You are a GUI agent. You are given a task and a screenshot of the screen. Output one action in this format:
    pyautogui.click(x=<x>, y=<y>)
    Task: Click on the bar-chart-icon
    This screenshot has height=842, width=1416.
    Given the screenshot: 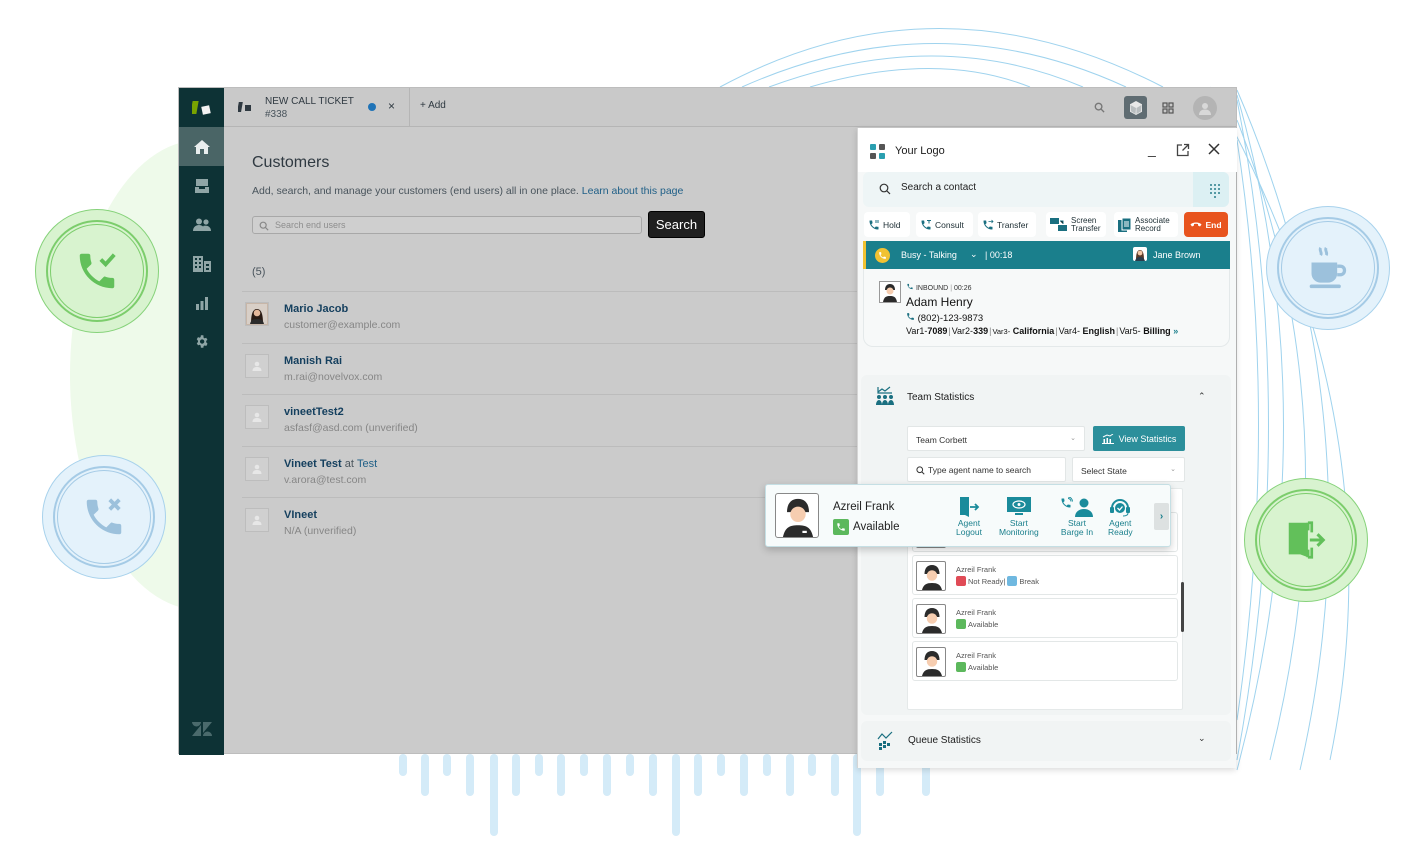 What is the action you would take?
    pyautogui.click(x=201, y=303)
    